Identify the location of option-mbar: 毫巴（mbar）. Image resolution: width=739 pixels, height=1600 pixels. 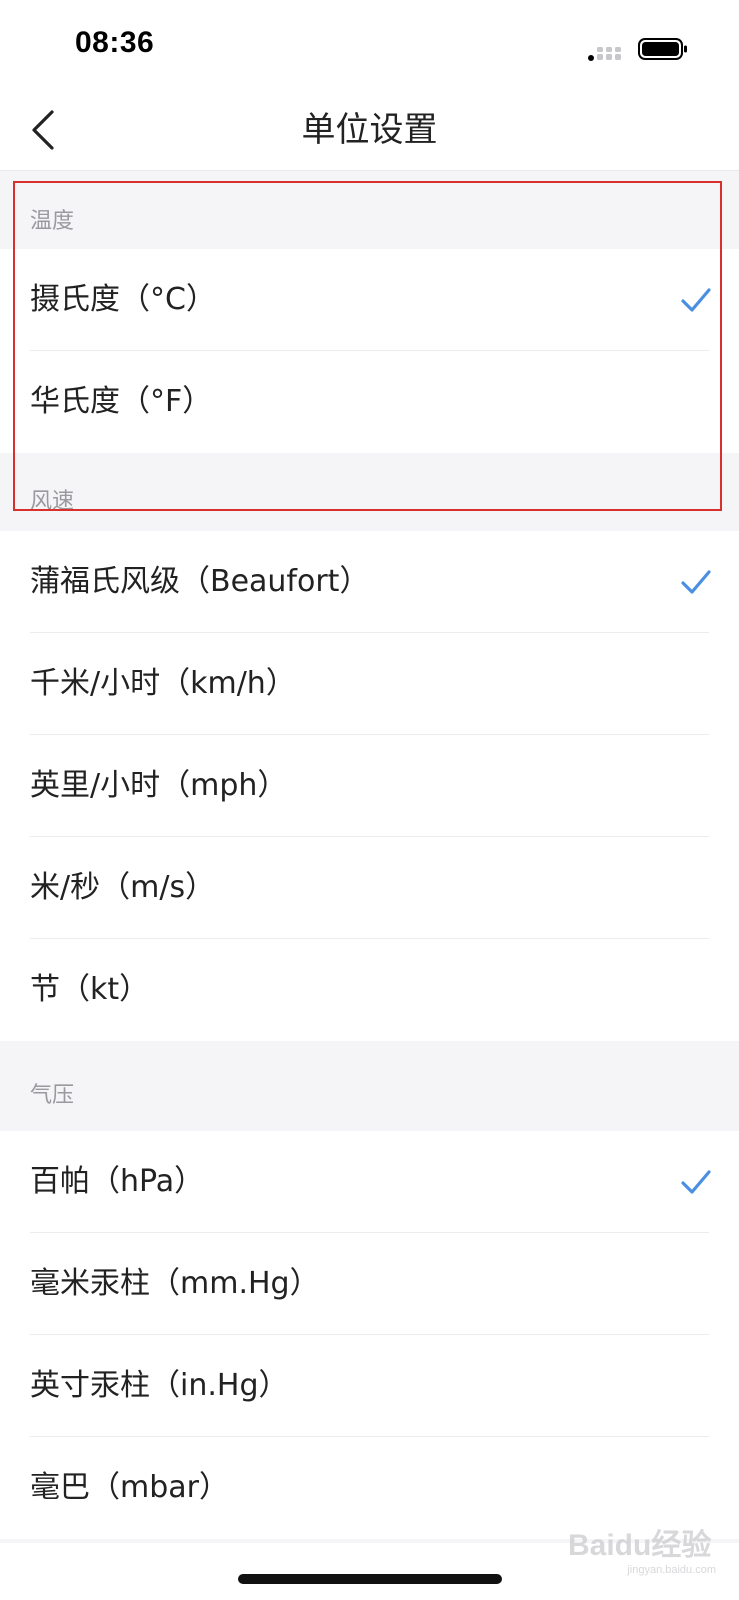
(369, 1488).